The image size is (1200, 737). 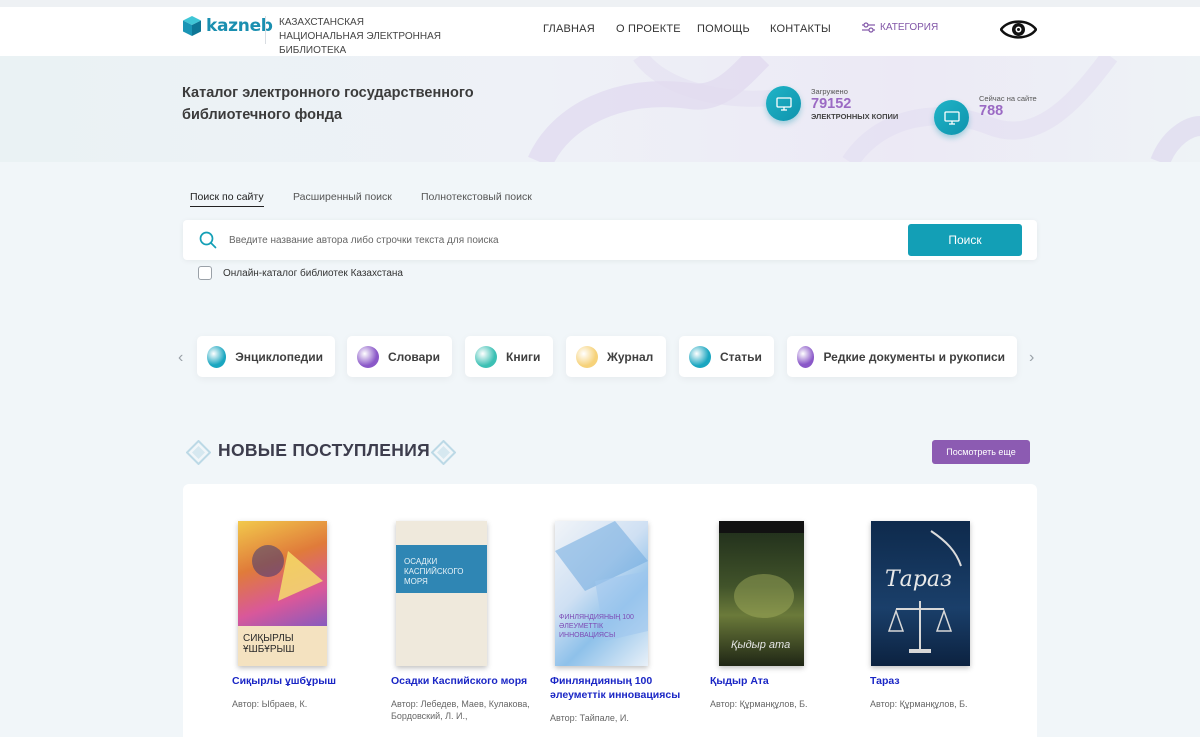 What do you see at coordinates (761, 593) in the screenshot?
I see `book-cover: Қыдыр ата` at bounding box center [761, 593].